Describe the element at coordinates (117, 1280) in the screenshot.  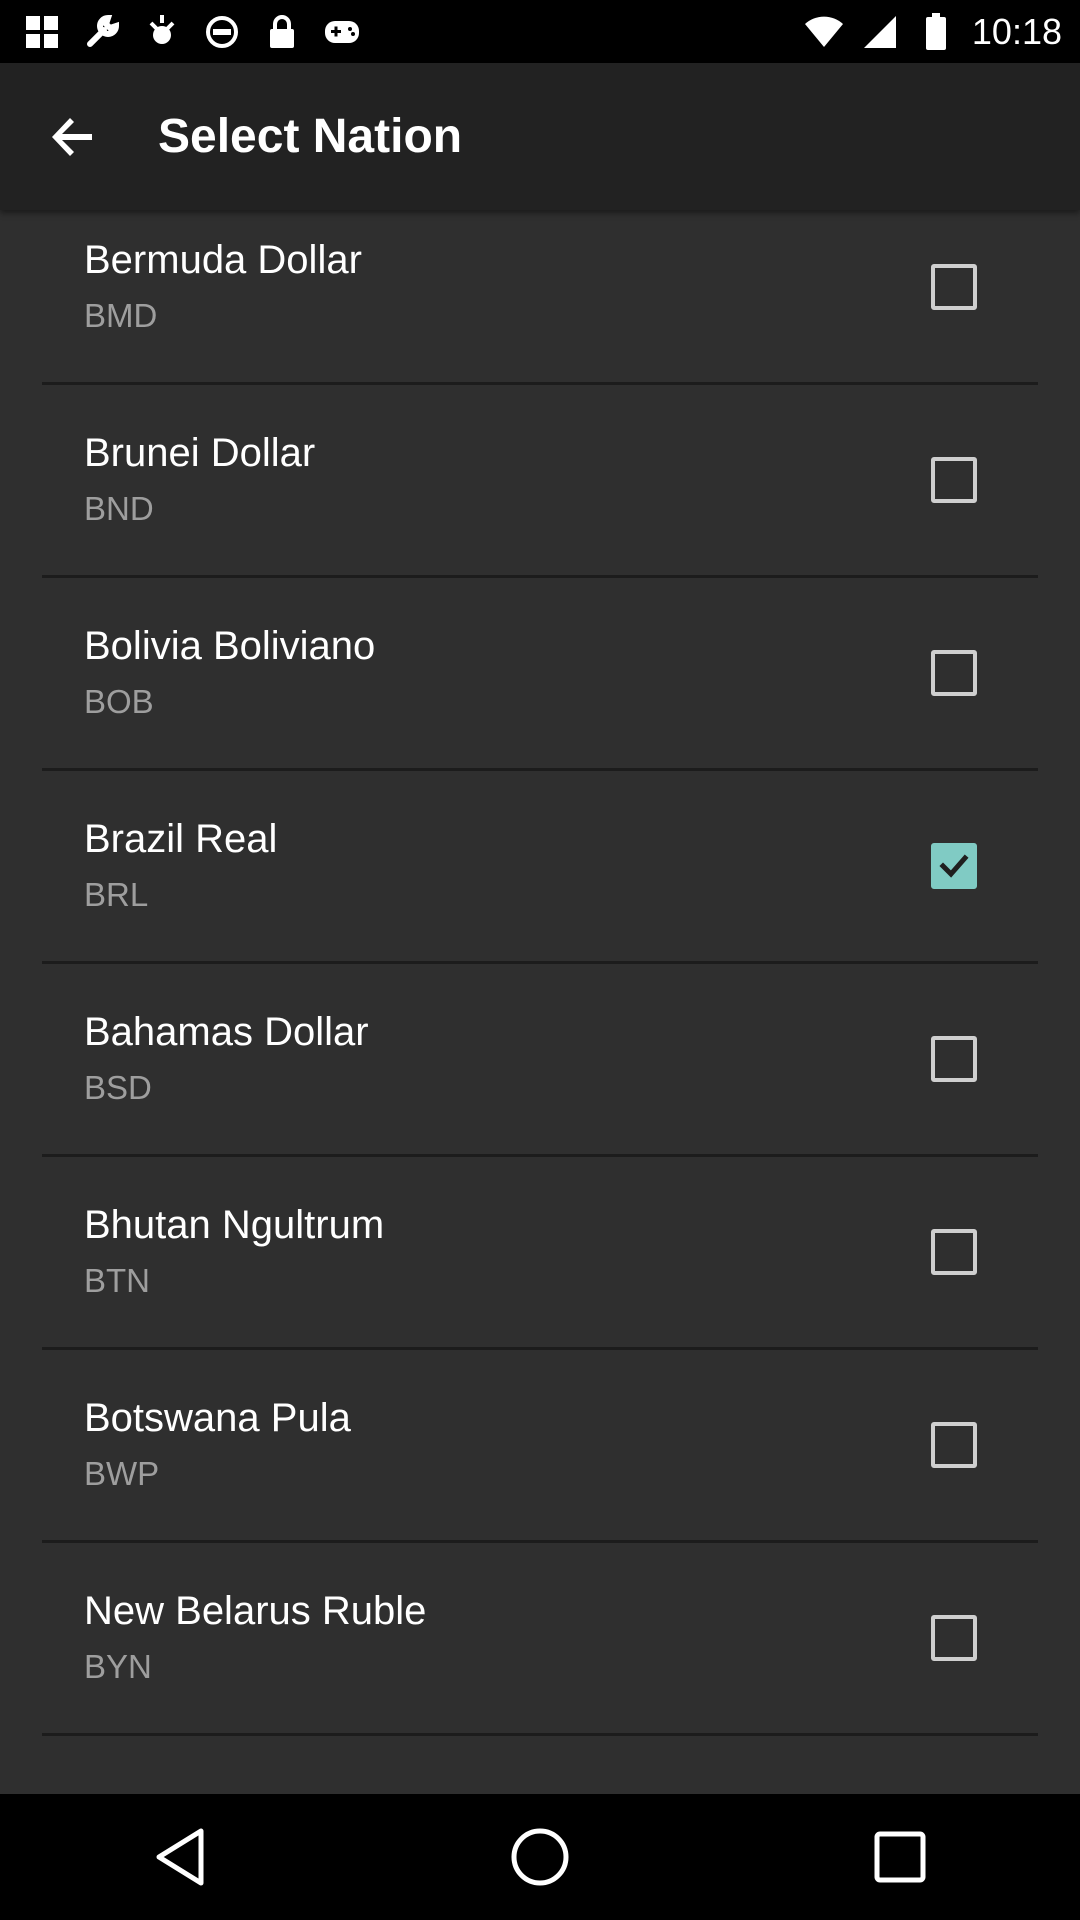
I see `currency-code: BTN` at that location.